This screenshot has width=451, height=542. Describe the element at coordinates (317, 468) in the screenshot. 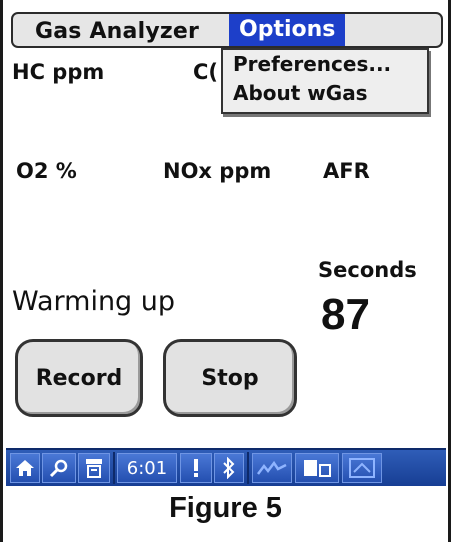

I see `device-icon` at that location.